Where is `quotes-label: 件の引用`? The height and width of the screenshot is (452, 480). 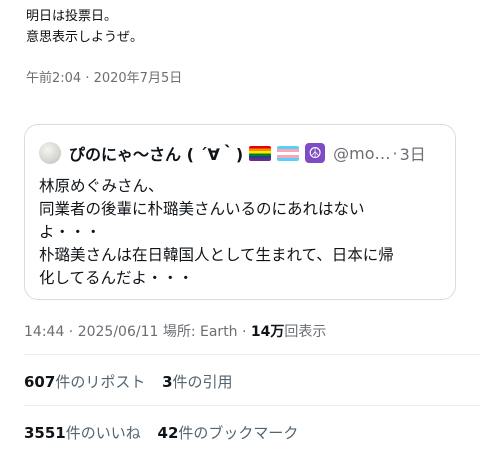
quotes-label: 件の引用 is located at coordinates (202, 382).